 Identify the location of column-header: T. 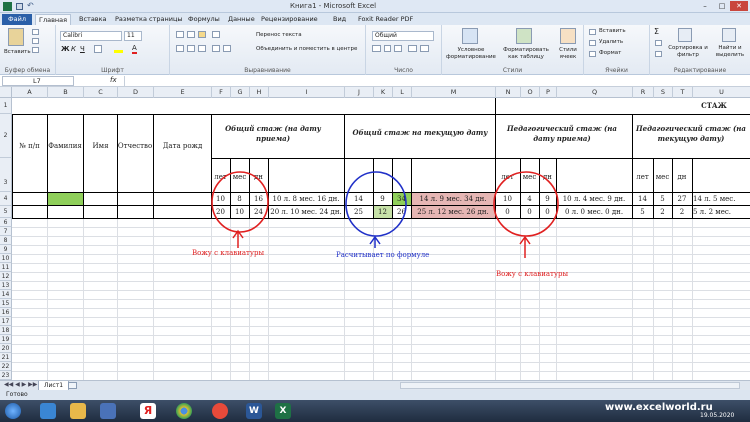
(683, 92).